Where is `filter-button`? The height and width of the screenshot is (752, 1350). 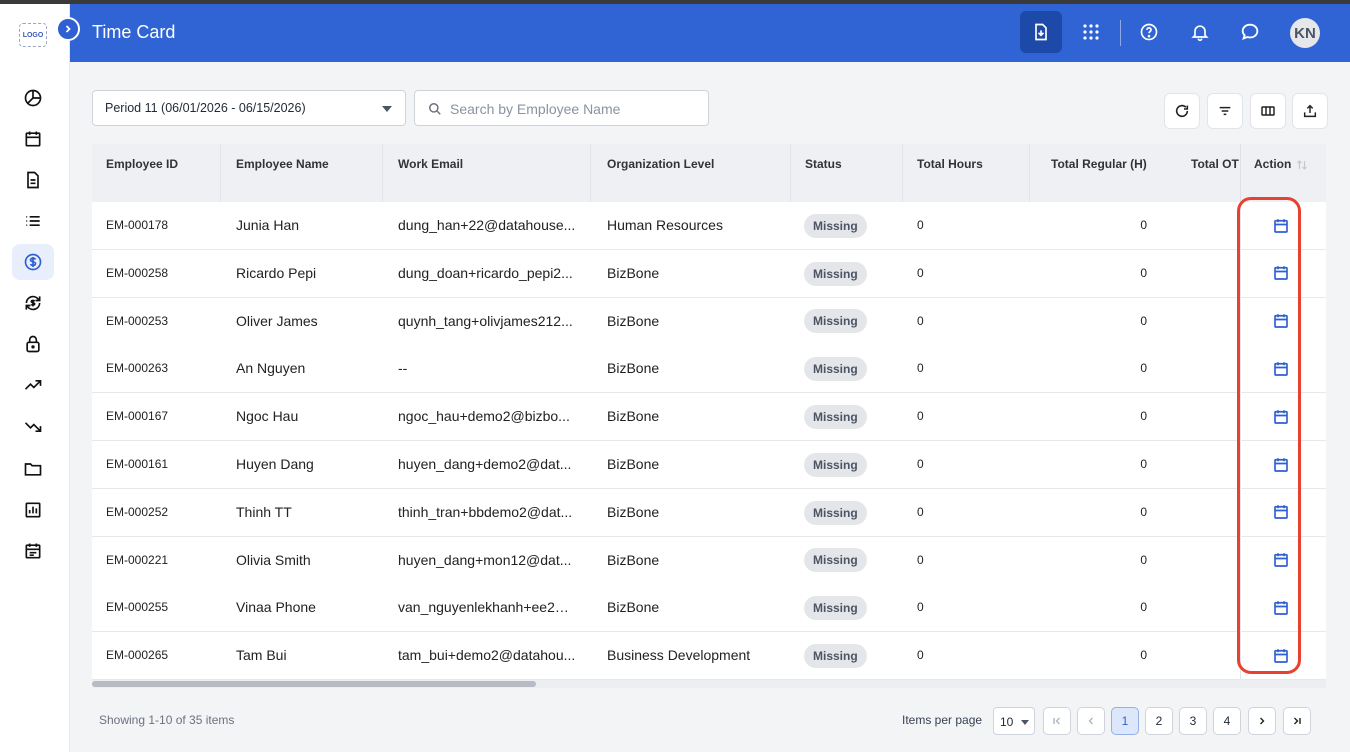
filter-button is located at coordinates (1225, 111).